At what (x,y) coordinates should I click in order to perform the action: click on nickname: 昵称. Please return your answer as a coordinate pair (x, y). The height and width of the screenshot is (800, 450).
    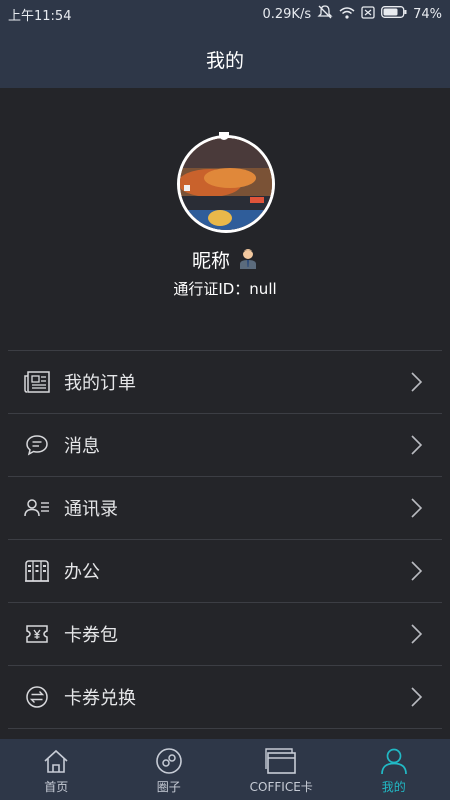
    Looking at the image, I should click on (225, 260).